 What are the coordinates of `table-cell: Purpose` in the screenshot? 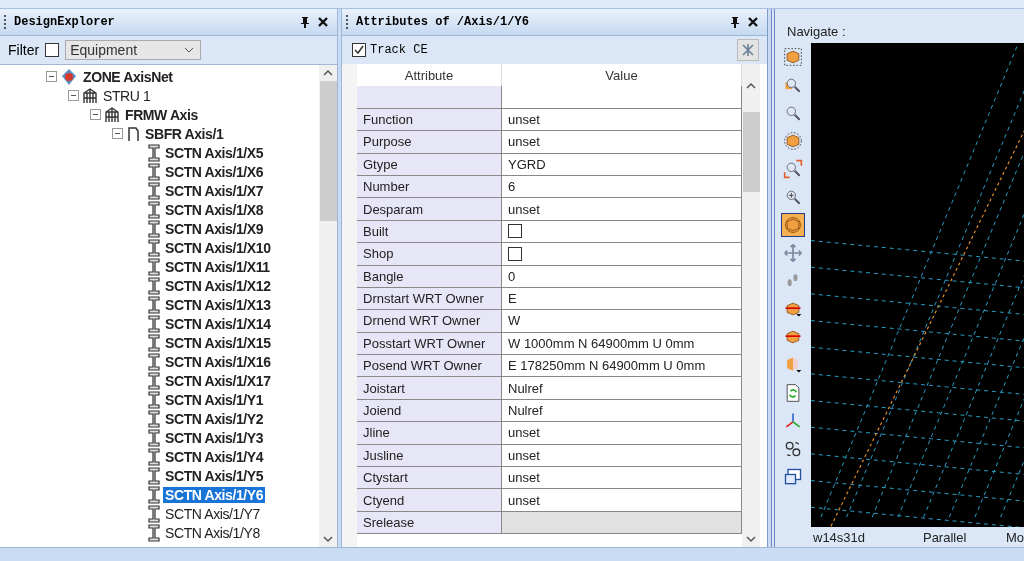 It's located at (429, 142).